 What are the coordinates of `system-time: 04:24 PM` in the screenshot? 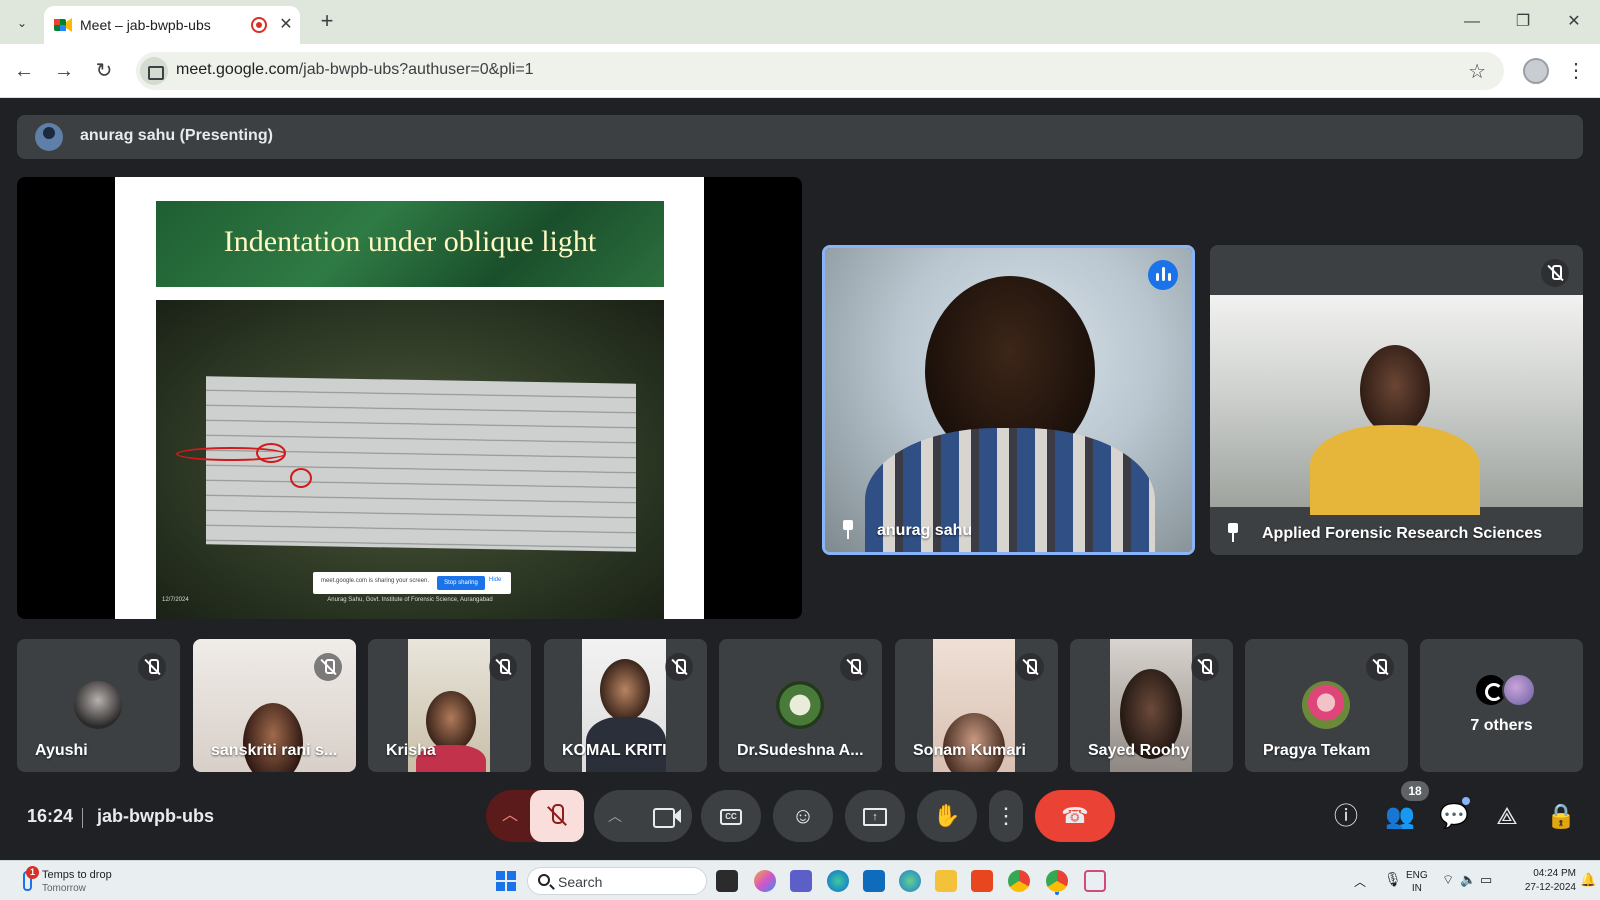 It's located at (1554, 873).